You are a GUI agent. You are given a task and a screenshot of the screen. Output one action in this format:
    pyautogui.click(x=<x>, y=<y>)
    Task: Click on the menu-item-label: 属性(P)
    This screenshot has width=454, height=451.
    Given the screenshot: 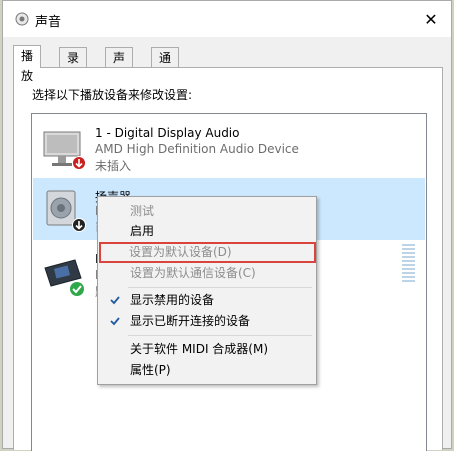 What is the action you would take?
    pyautogui.click(x=150, y=370)
    